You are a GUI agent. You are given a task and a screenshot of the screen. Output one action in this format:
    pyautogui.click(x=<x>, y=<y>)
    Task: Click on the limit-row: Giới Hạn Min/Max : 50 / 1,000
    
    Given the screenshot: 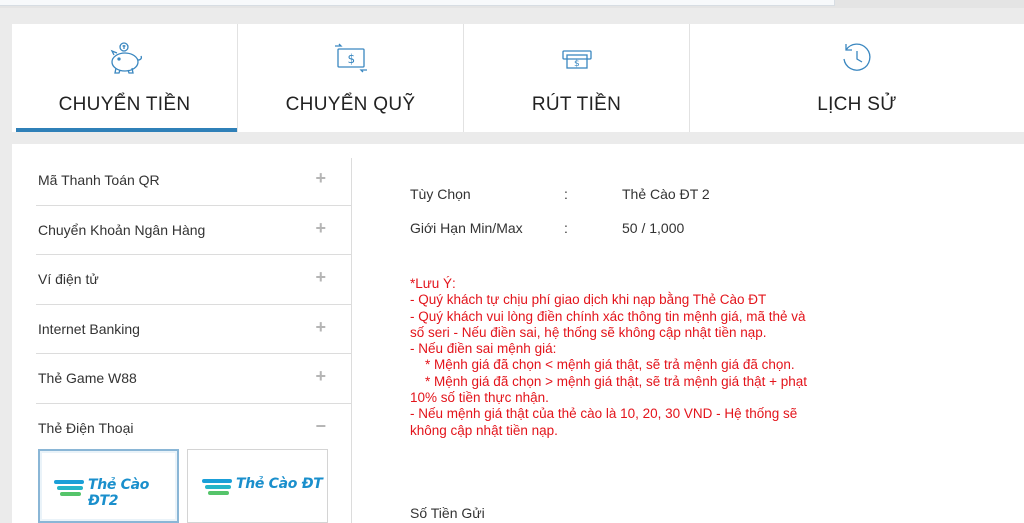 What is the action you would take?
    pyautogui.click(x=620, y=230)
    